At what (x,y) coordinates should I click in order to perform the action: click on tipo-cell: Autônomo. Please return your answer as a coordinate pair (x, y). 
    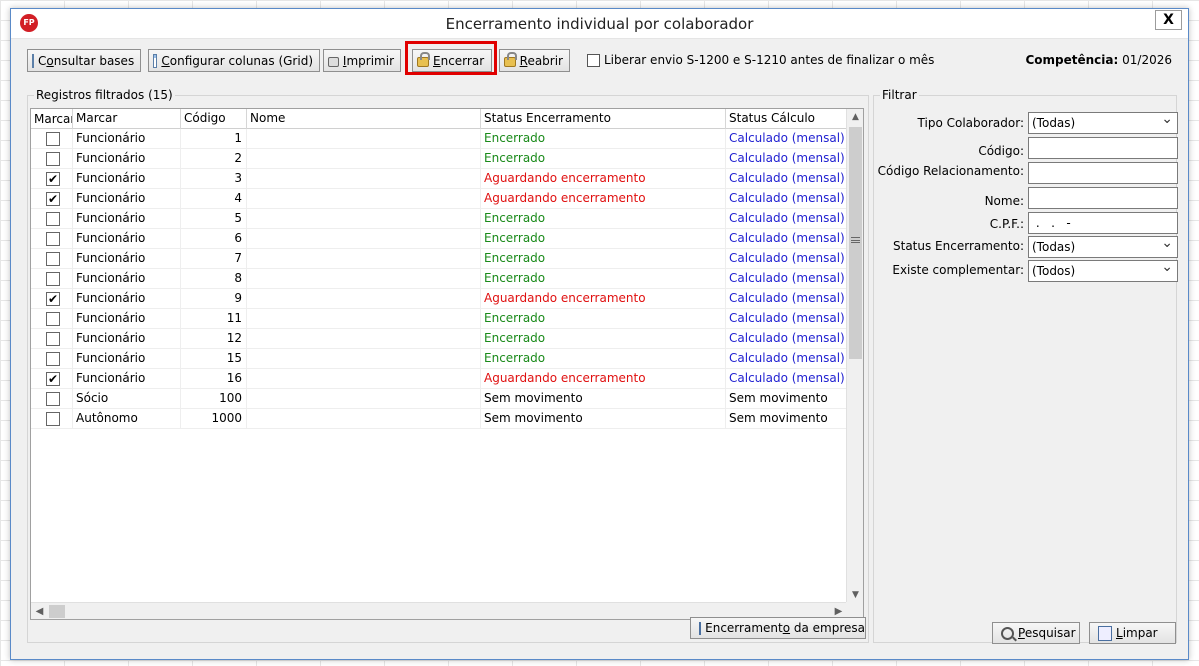
    Looking at the image, I should click on (127, 419).